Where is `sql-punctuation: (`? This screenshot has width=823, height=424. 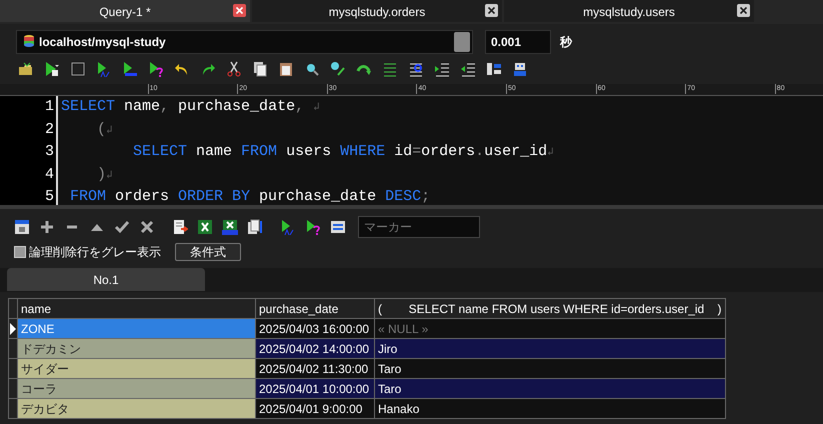
sql-punctuation: ( is located at coordinates (101, 129).